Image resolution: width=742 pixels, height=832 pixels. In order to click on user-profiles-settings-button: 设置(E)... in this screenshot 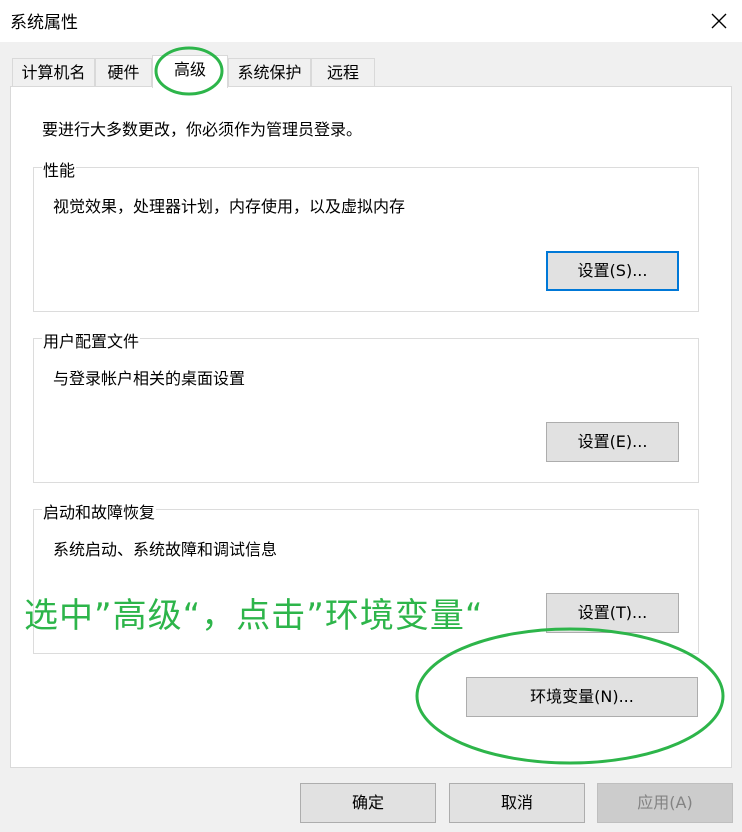, I will do `click(612, 442)`.